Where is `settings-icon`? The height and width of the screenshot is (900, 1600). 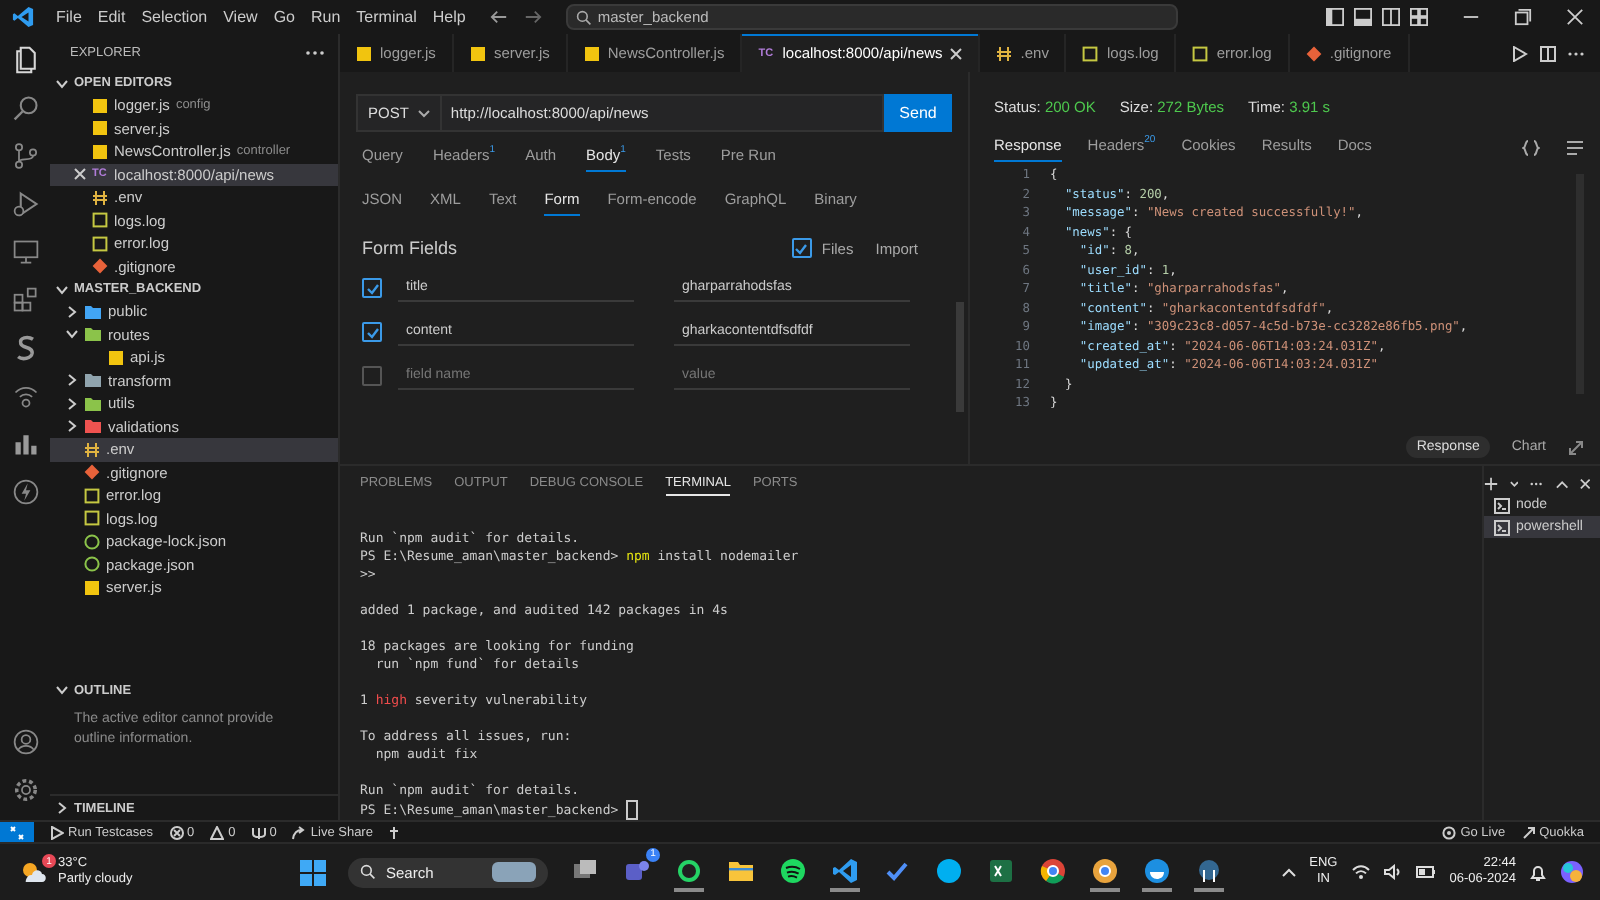
settings-icon is located at coordinates (25, 790).